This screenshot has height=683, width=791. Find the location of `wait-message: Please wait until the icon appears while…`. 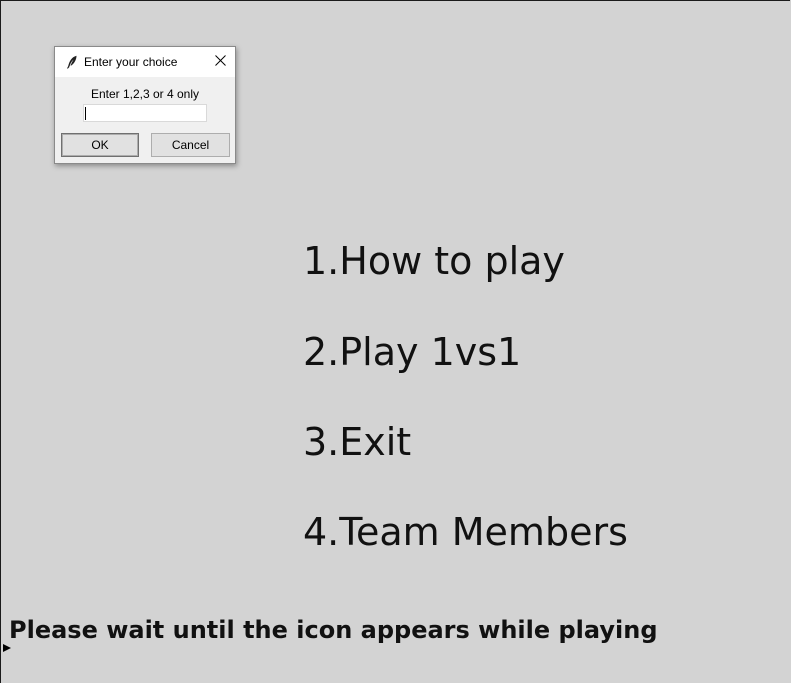

wait-message: Please wait until the icon appears while… is located at coordinates (333, 630).